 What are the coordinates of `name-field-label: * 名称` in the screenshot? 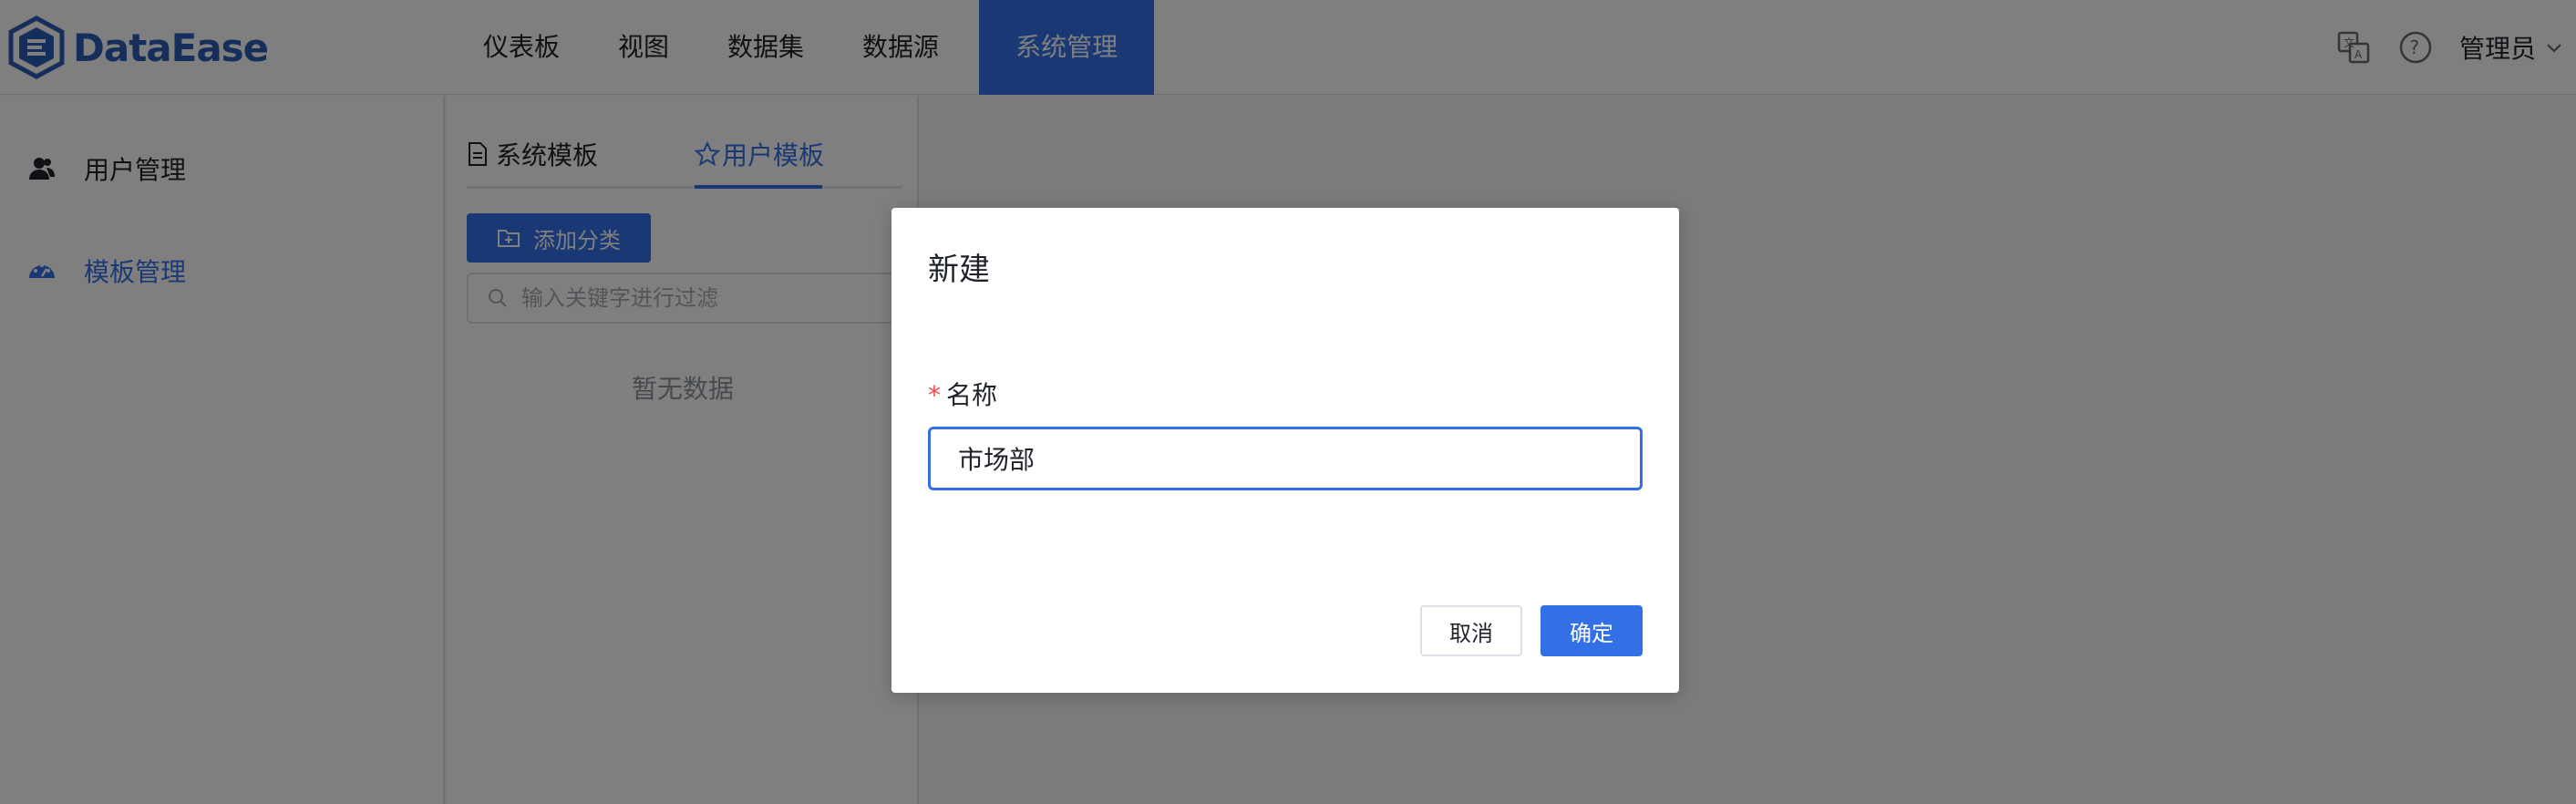 It's located at (962, 394).